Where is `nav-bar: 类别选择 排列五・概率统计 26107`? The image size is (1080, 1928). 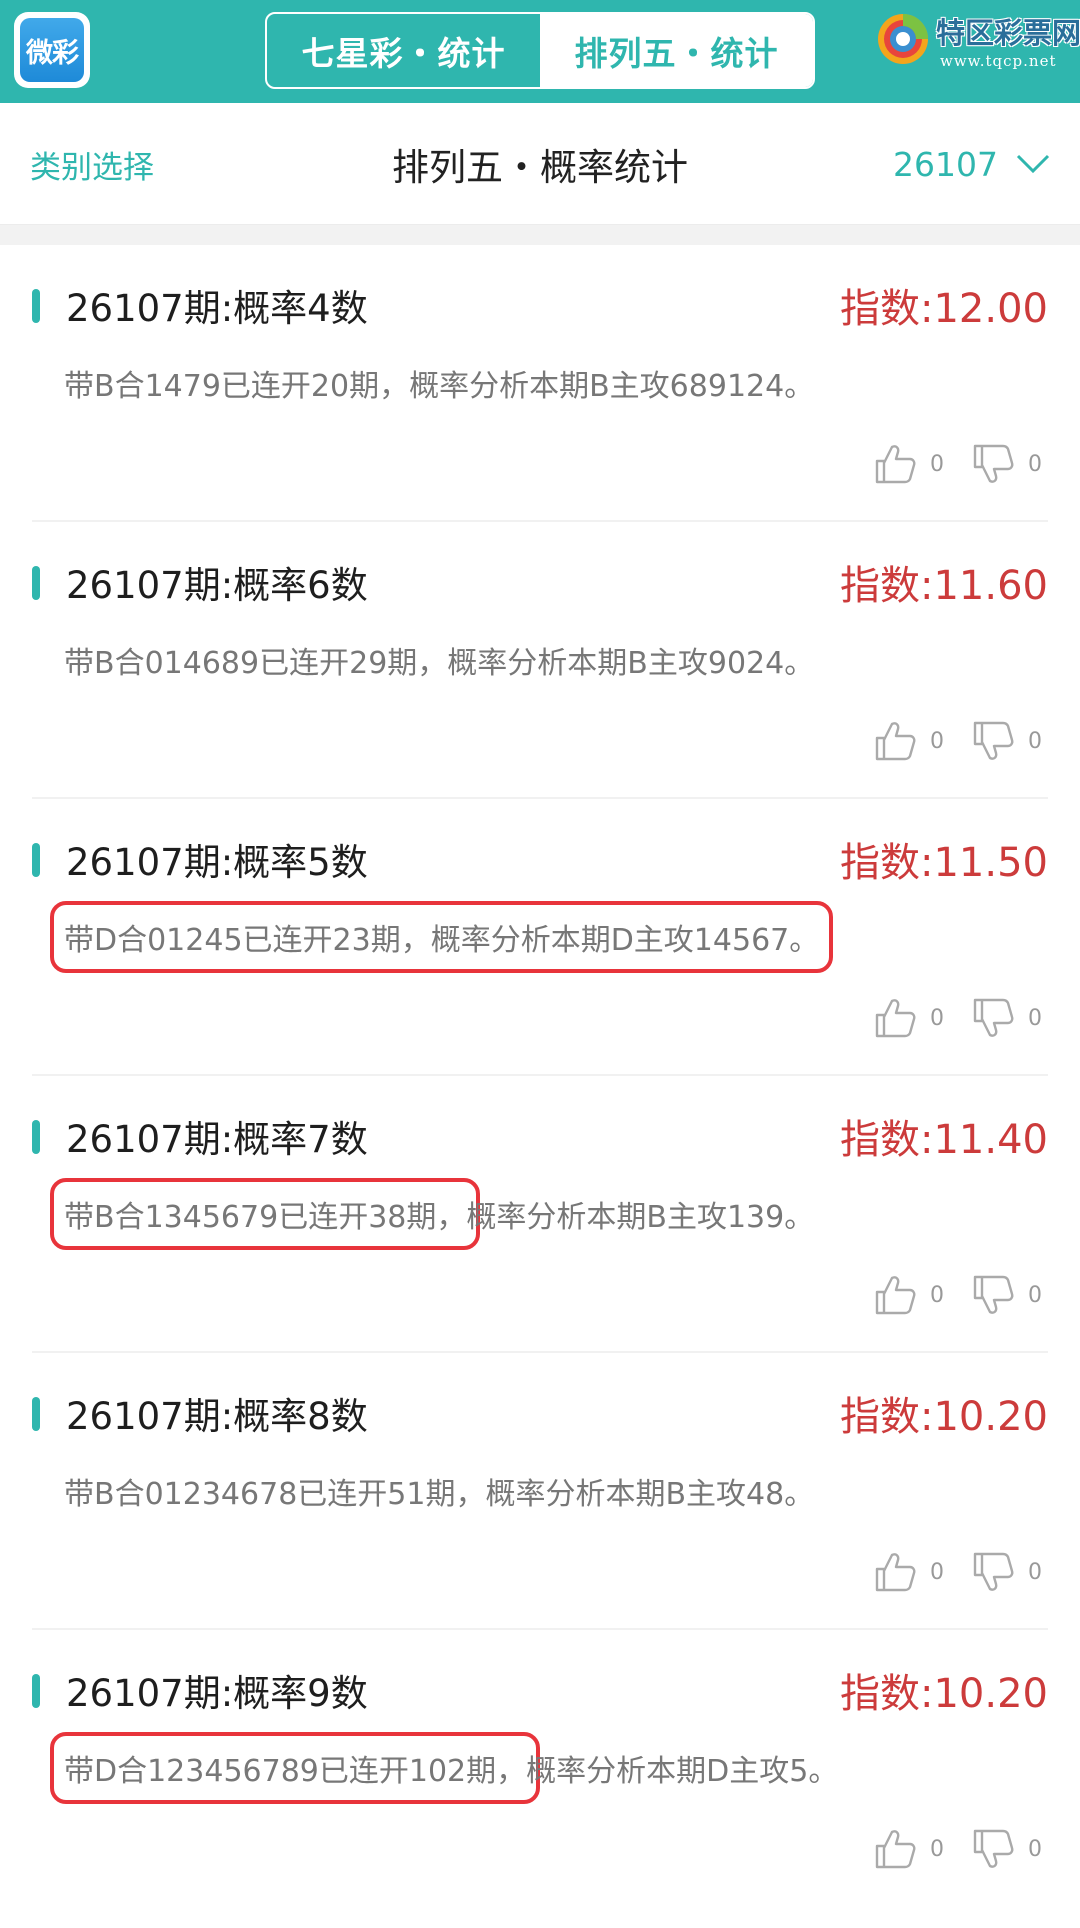
nav-bar: 类别选择 排列五・概率统计 26107 is located at coordinates (540, 164).